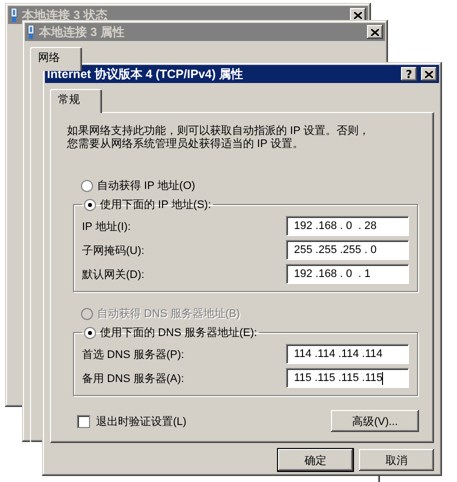 Image resolution: width=457 pixels, height=482 pixels. Describe the element at coordinates (138, 185) in the screenshot. I see `radio-button: 自动获得 IP 地址(O)` at that location.